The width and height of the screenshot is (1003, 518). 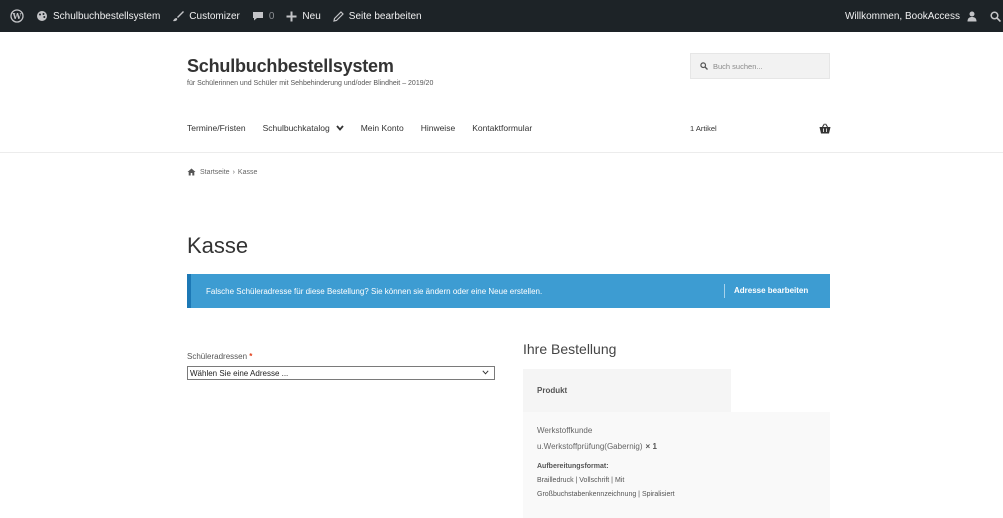 What do you see at coordinates (296, 128) in the screenshot?
I see `nav-item-label: Schulbuchkatalog` at bounding box center [296, 128].